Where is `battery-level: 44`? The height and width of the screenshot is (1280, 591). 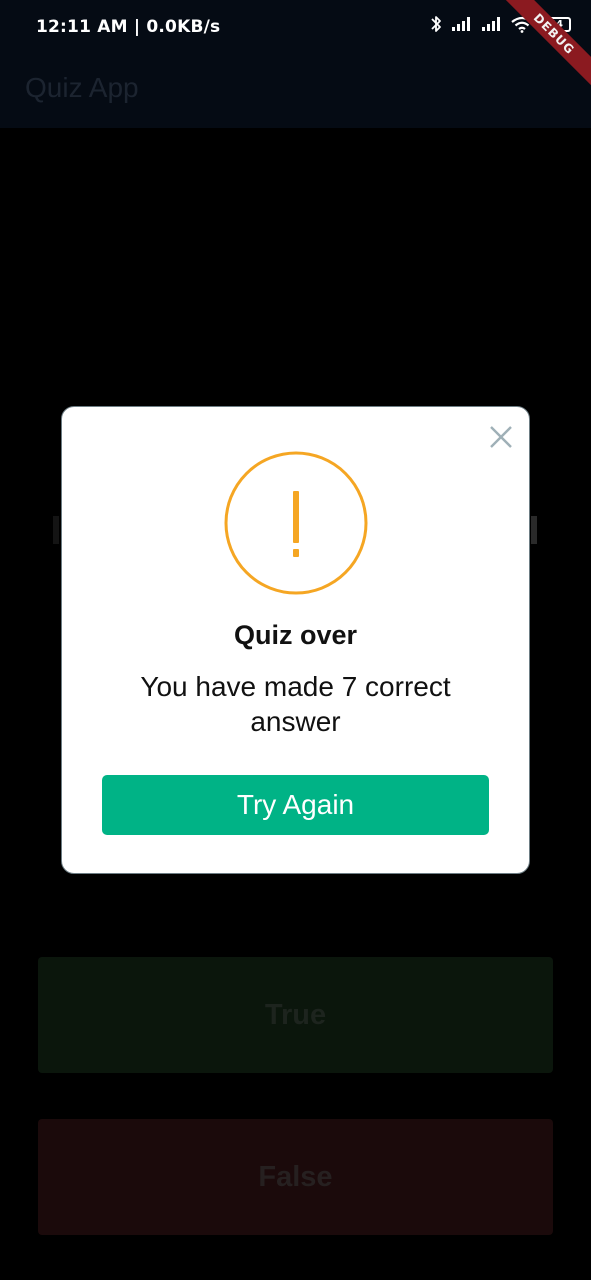
battery-level: 44 is located at coordinates (556, 24).